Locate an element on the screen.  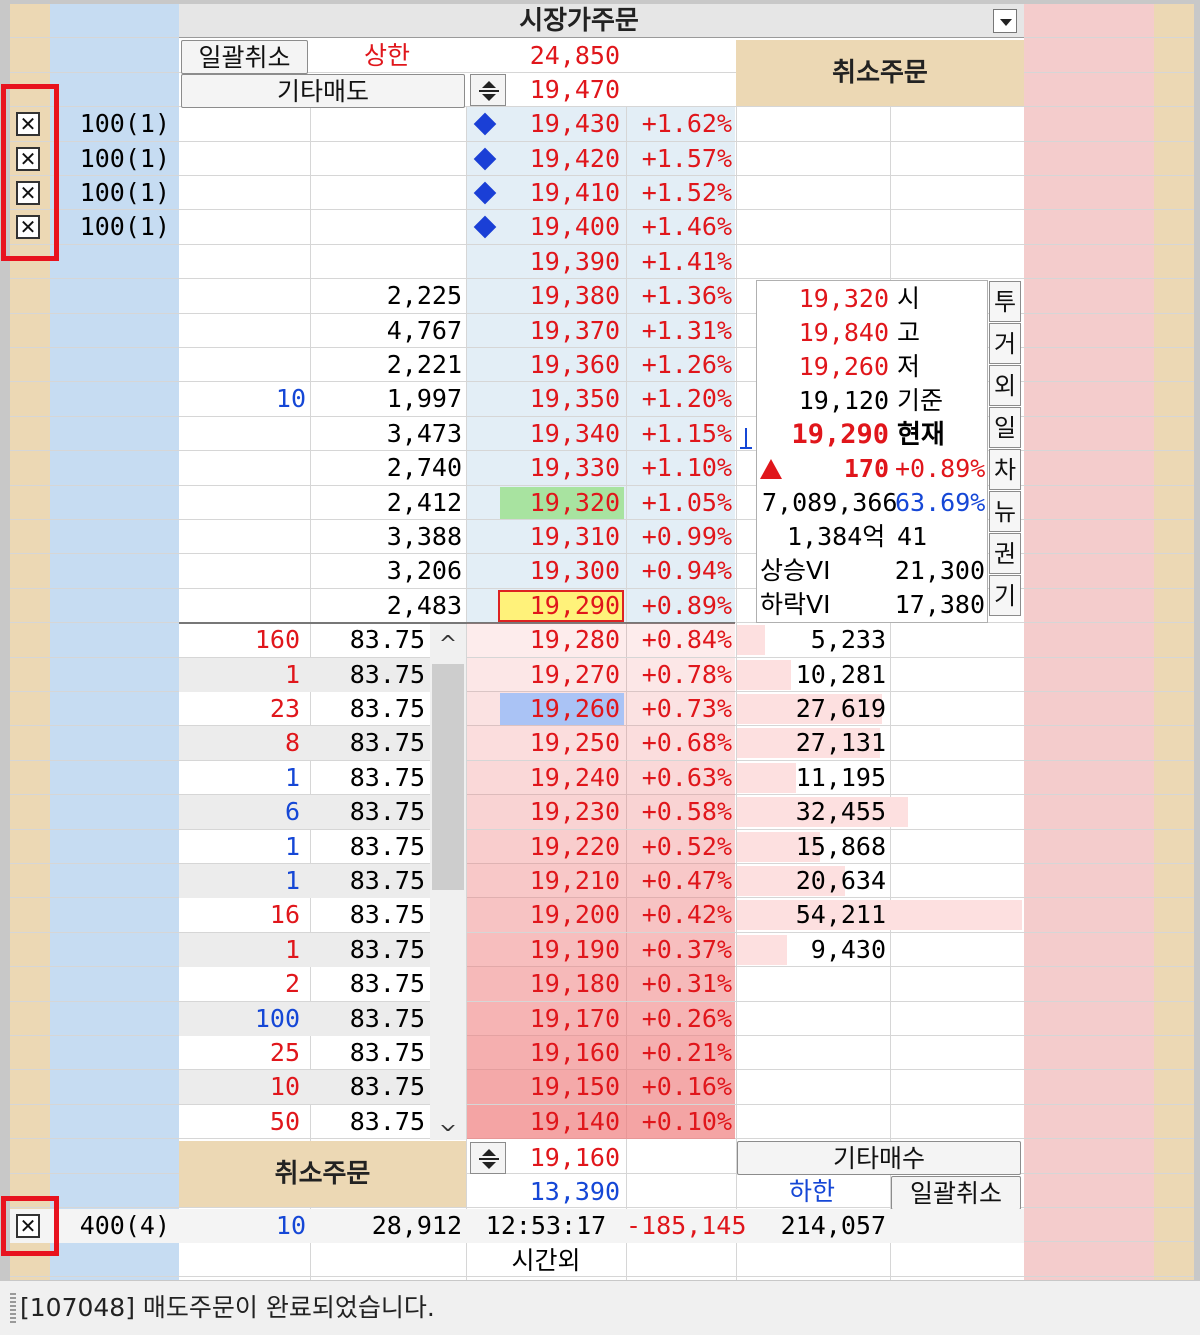
lower-limit-price: 13,390 is located at coordinates (574, 1191).